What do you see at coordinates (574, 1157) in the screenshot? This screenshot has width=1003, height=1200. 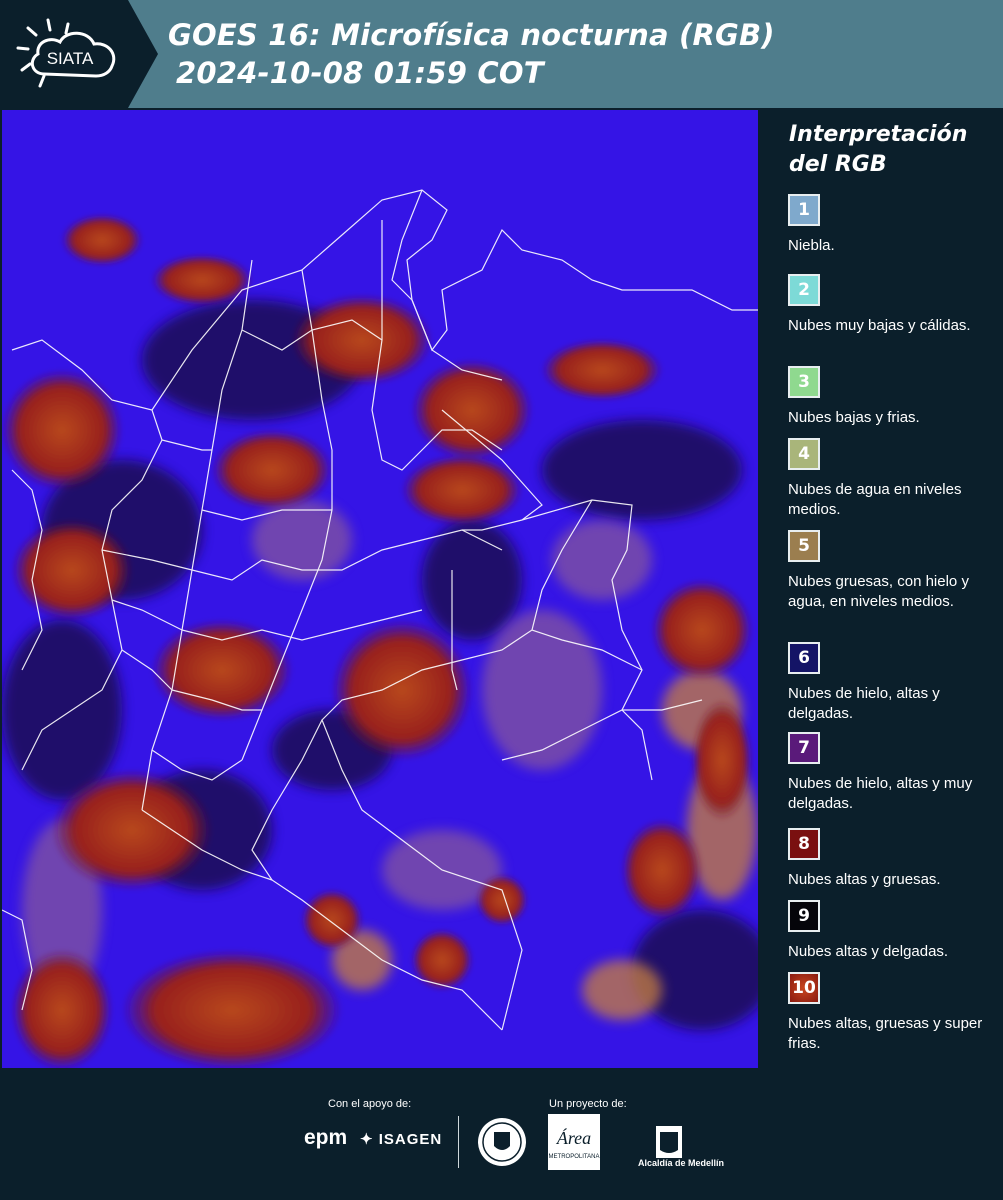 I see `svg-text: METROPOLITANA` at bounding box center [574, 1157].